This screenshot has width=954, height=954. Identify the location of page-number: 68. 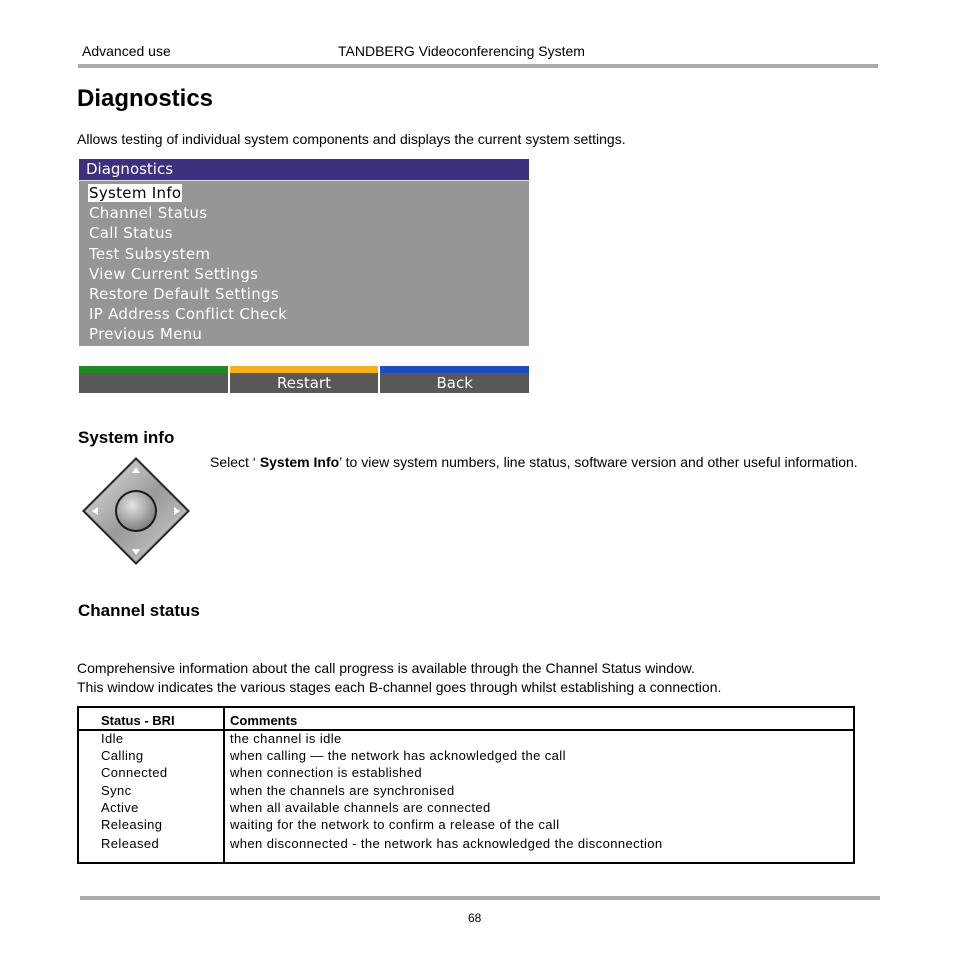
(475, 918).